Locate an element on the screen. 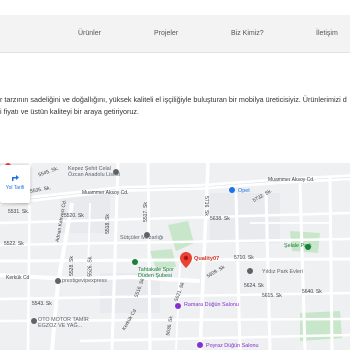 The height and width of the screenshot is (350, 350). poi-opet-label: Opet is located at coordinates (244, 191).